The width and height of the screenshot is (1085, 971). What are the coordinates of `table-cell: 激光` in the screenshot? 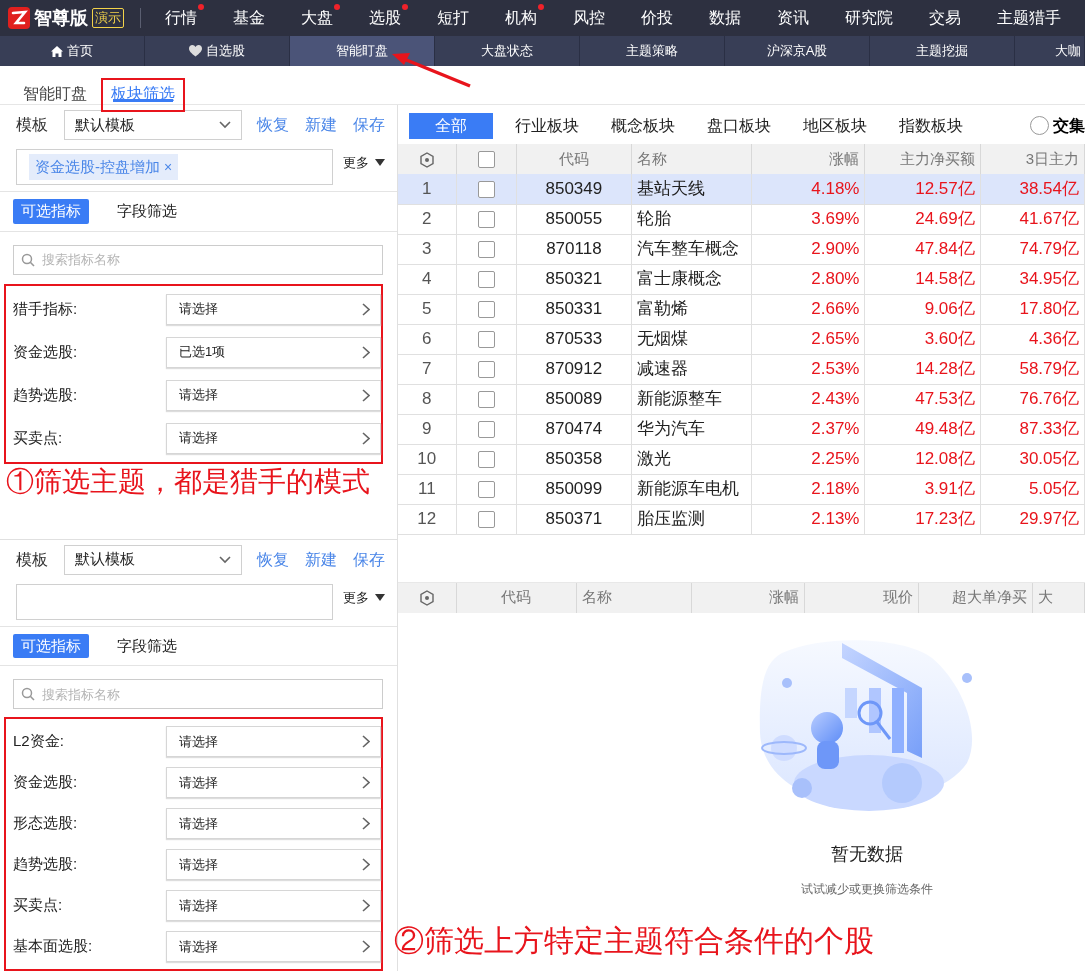 It's located at (691, 459).